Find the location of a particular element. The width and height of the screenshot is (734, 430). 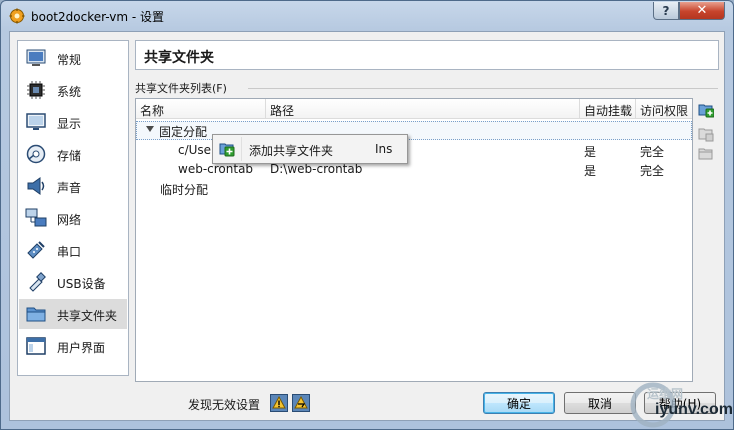

expand-arrow-icon is located at coordinates (150, 129).